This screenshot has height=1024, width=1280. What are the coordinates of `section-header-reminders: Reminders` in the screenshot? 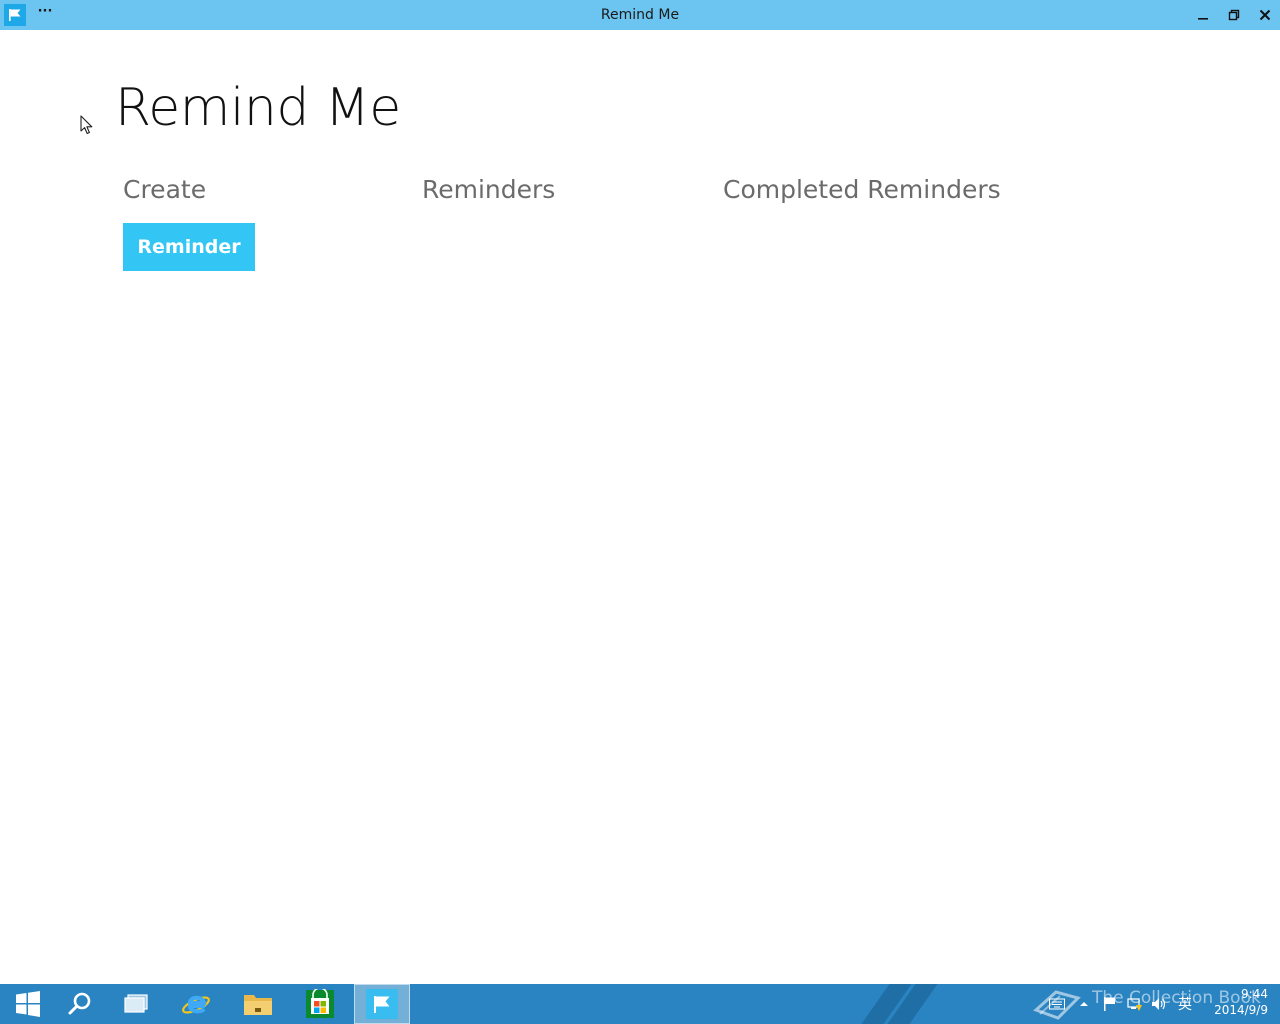 It's located at (489, 189).